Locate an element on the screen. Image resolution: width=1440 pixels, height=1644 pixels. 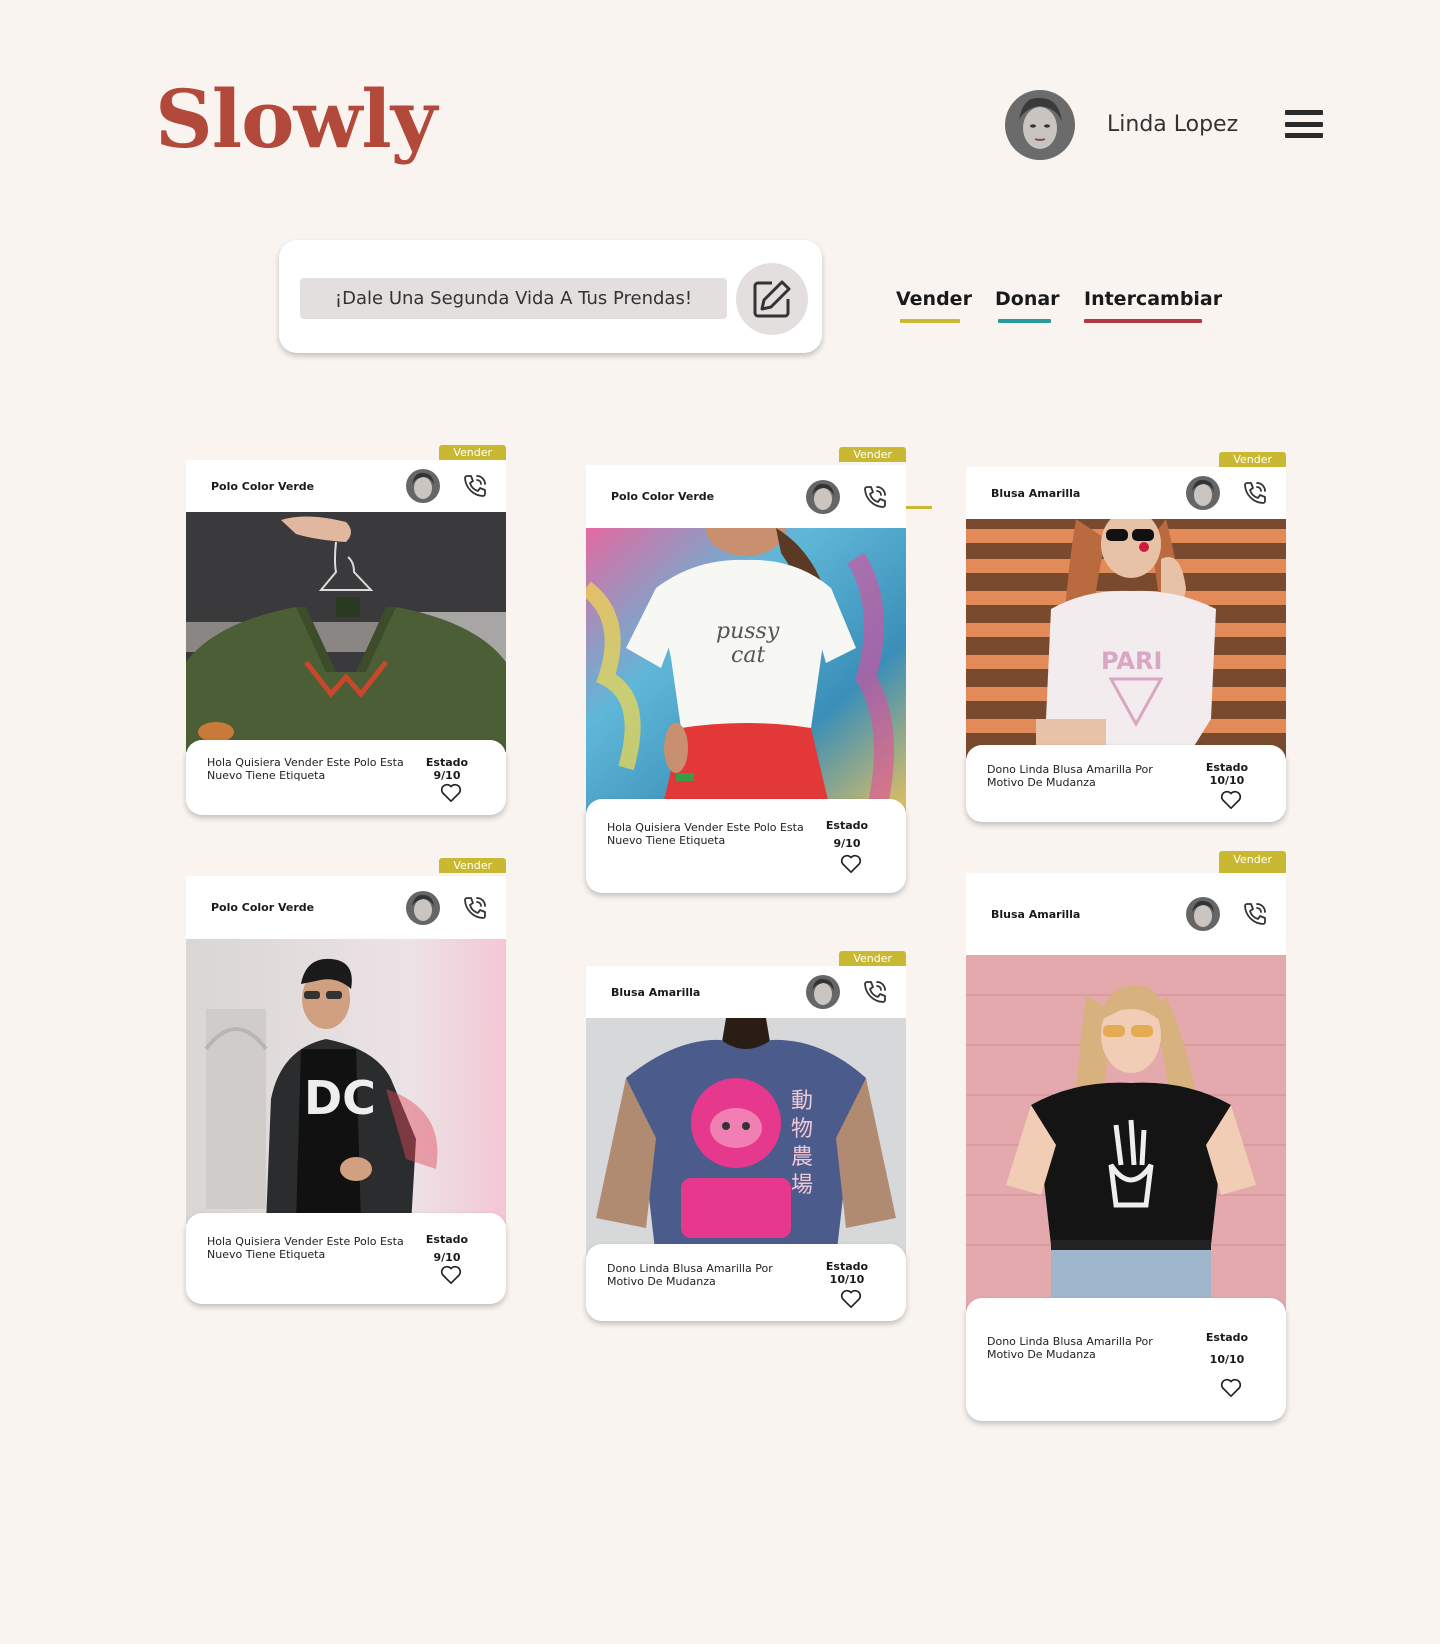
svg-text: 農 is located at coordinates (802, 1157).